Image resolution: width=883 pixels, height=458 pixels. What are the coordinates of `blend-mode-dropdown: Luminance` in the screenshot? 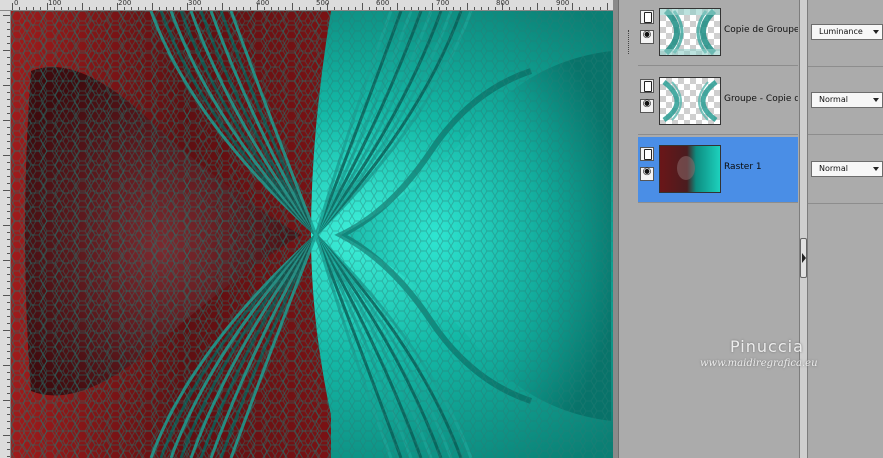 It's located at (847, 32).